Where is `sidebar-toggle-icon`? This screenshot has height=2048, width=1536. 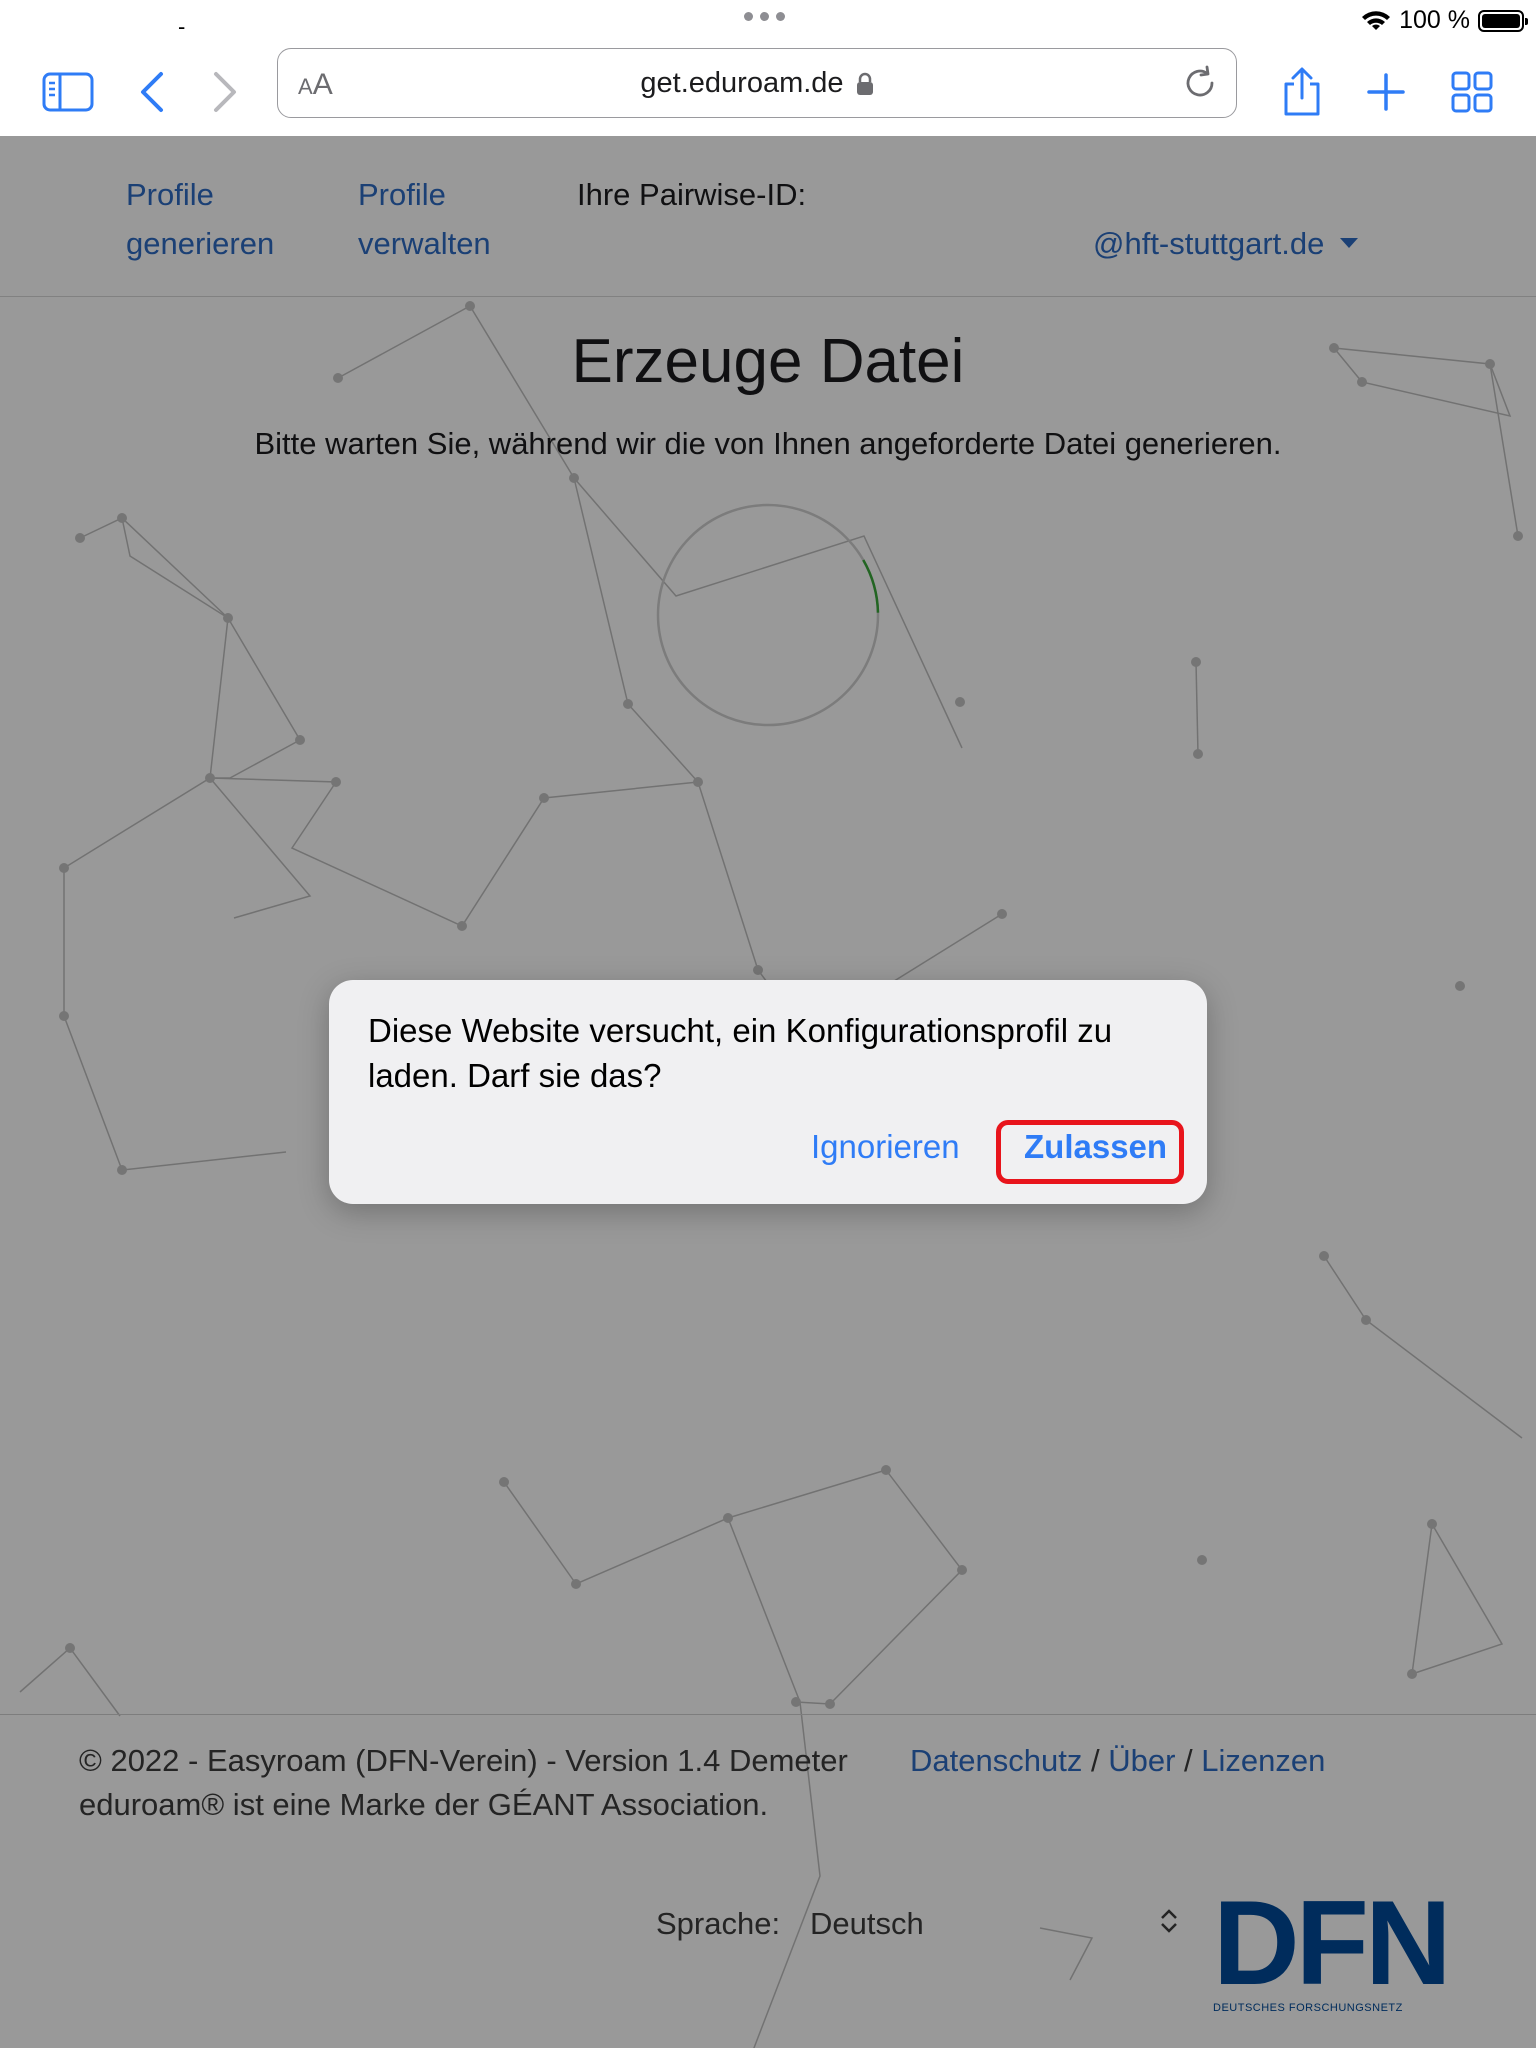 sidebar-toggle-icon is located at coordinates (68, 92).